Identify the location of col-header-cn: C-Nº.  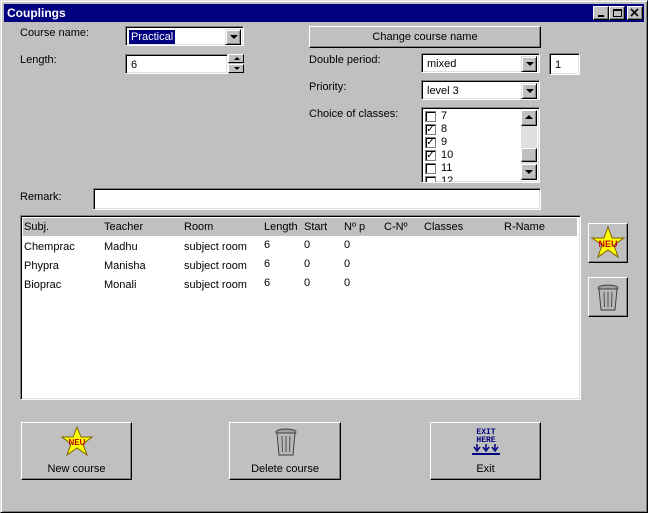
(396, 227).